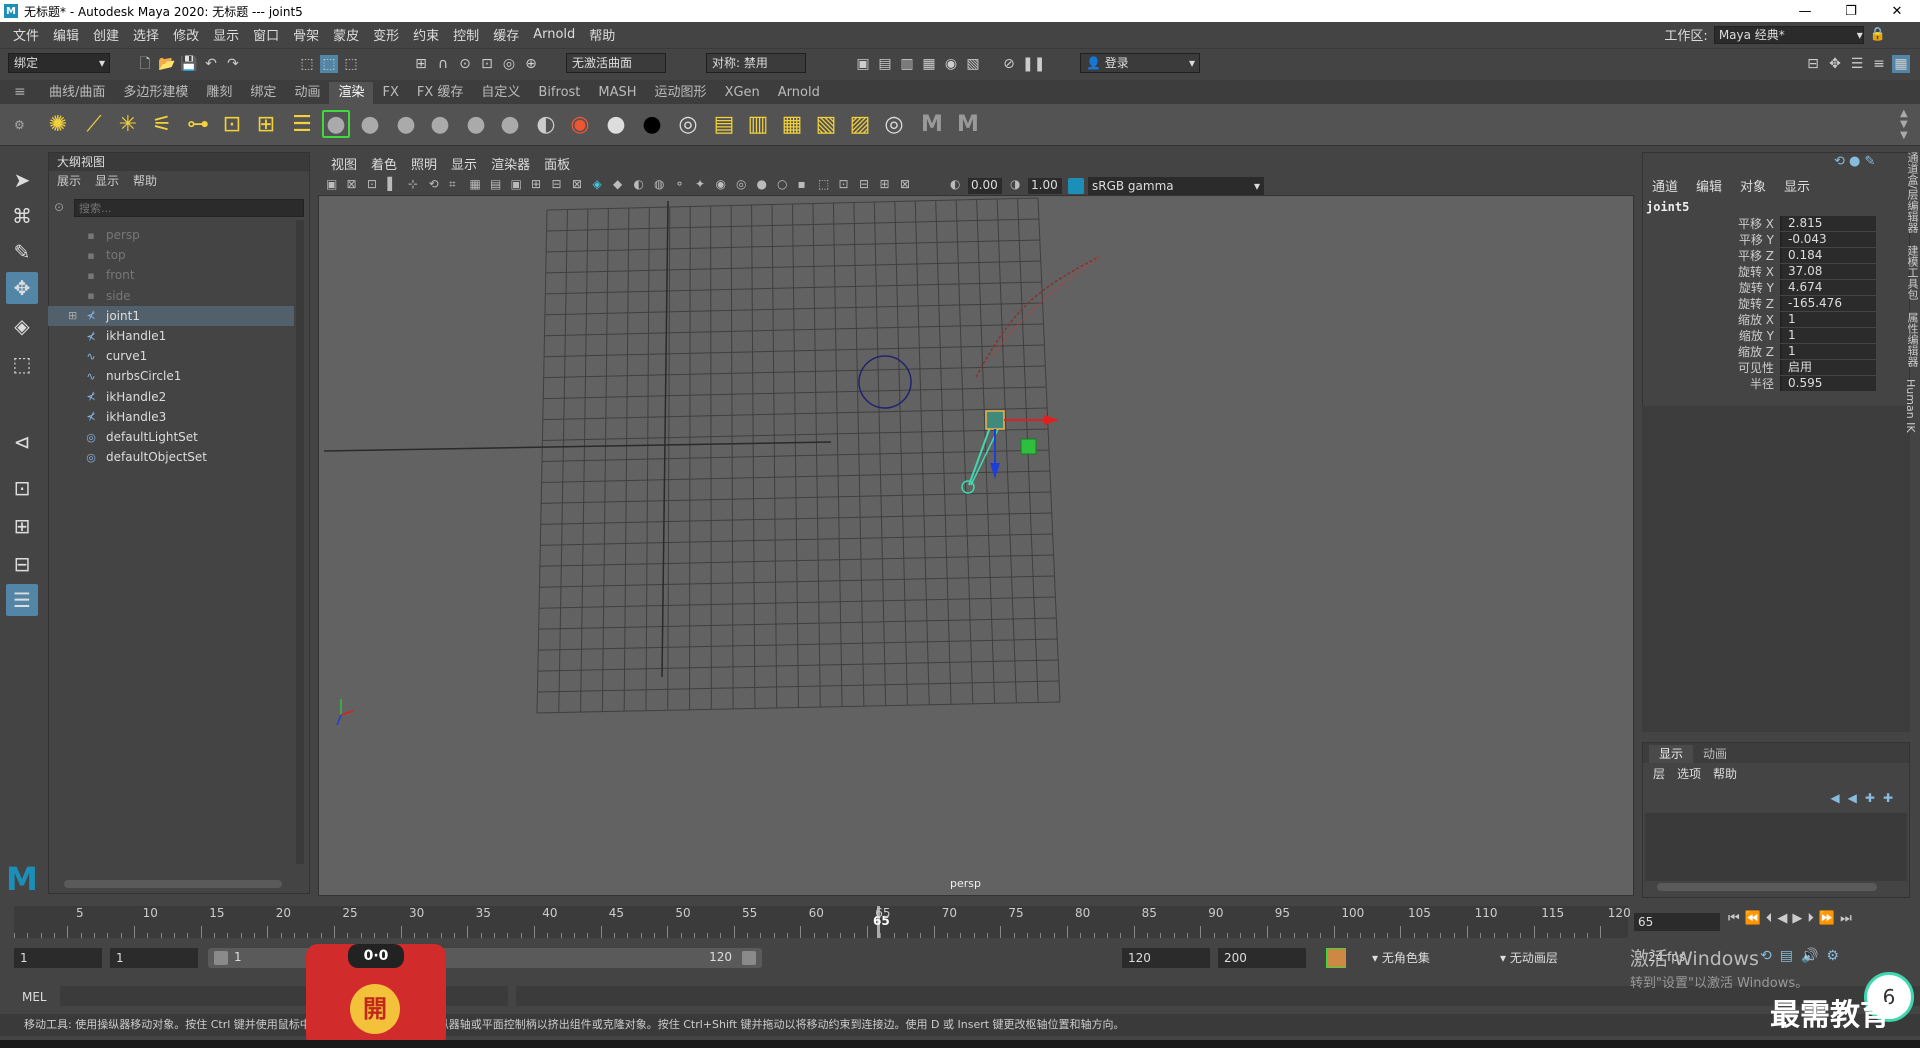  Describe the element at coordinates (466, 34) in the screenshot. I see `menu-item: 控制` at that location.